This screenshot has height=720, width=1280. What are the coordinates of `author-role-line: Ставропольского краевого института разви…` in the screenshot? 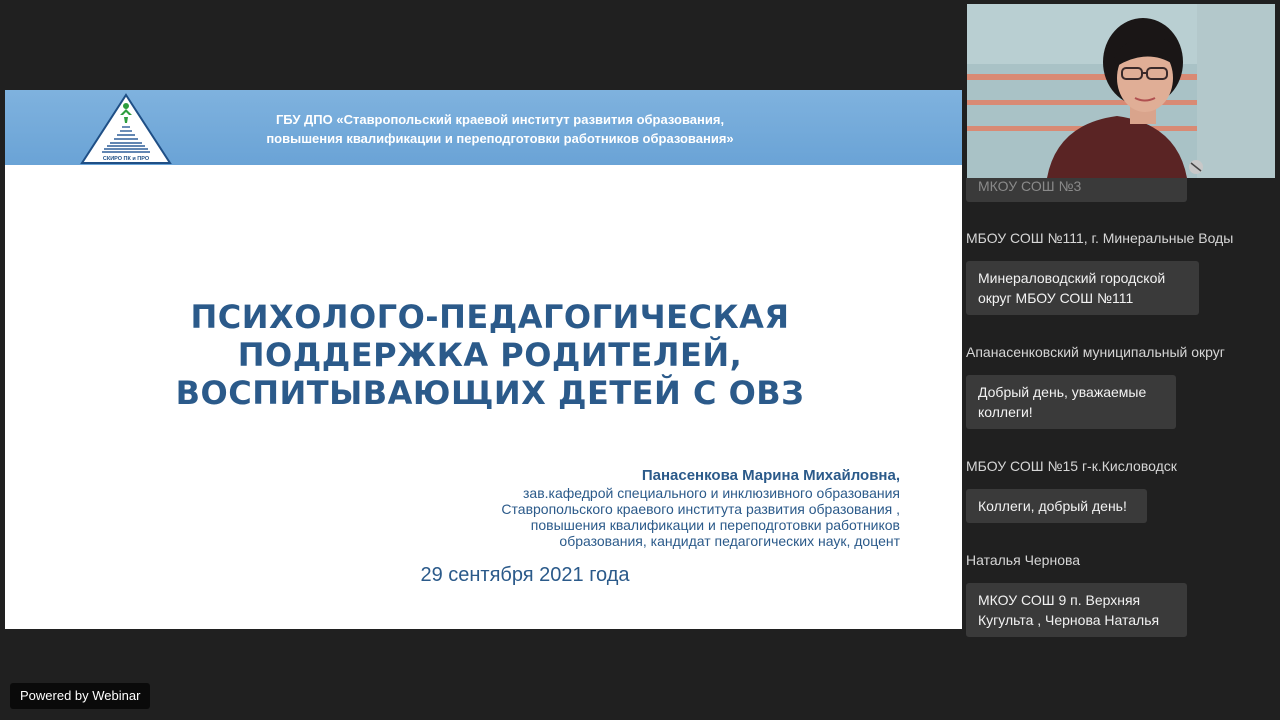 It's located at (700, 509).